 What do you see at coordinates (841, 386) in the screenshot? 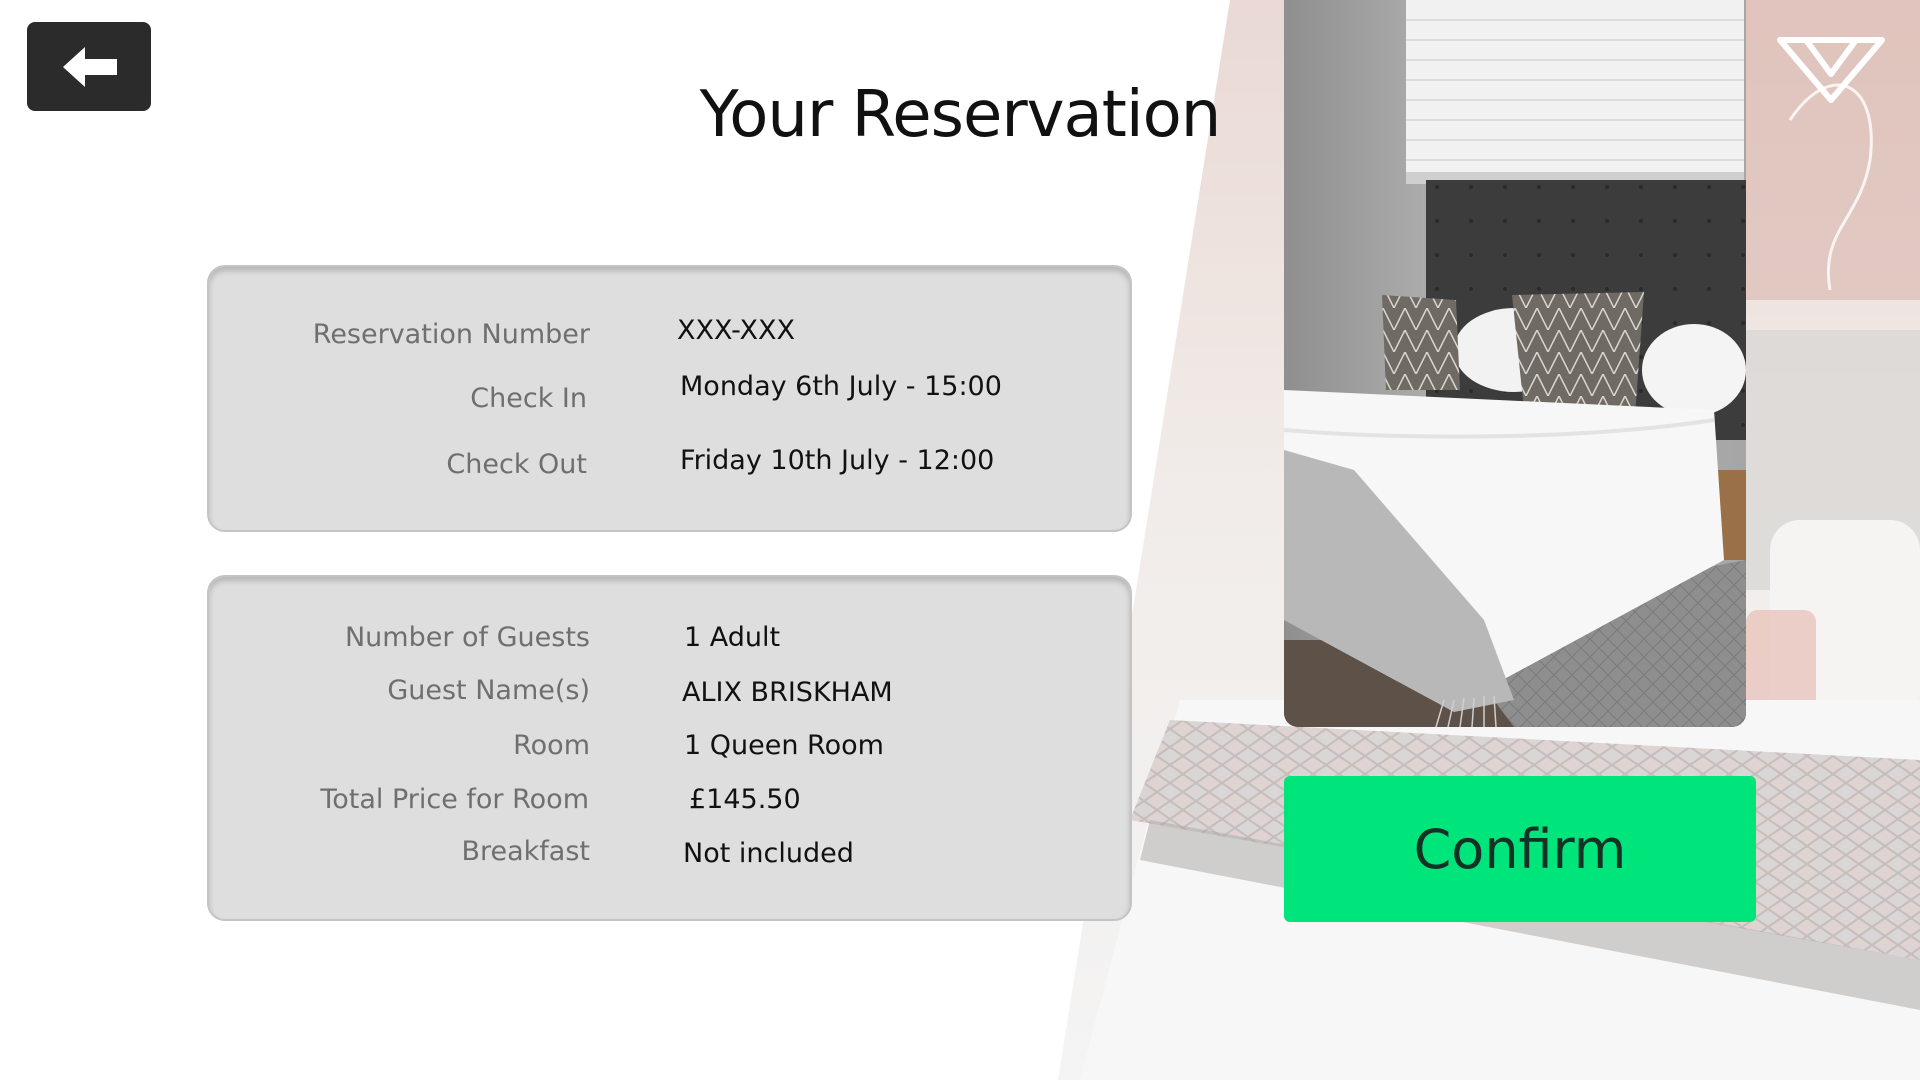
I see `check-in-value: Monday 6th July - 15:00` at bounding box center [841, 386].